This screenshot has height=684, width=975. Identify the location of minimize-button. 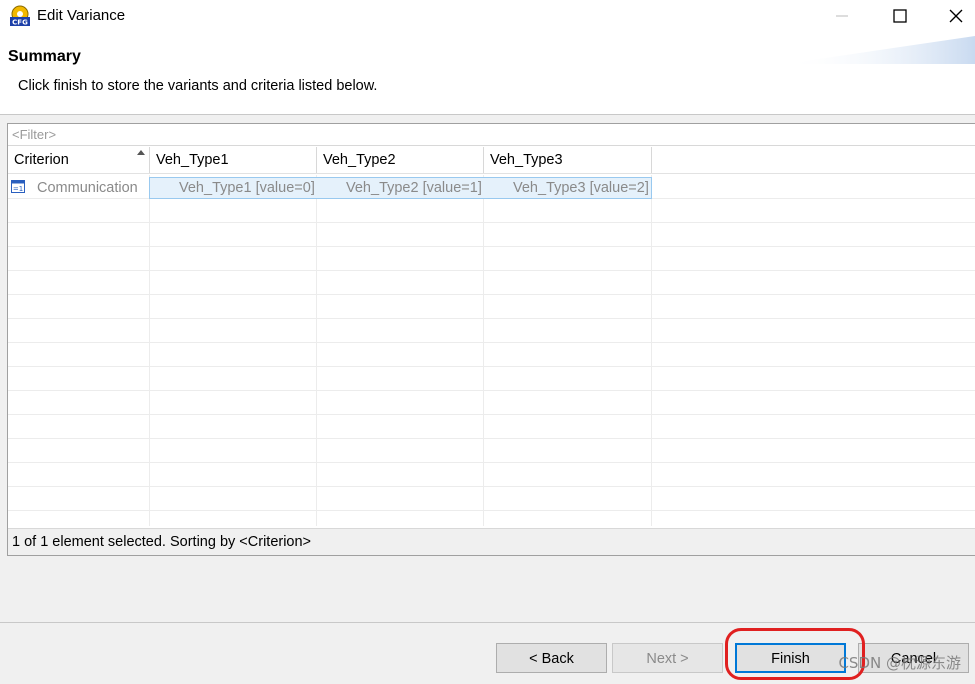
(842, 16).